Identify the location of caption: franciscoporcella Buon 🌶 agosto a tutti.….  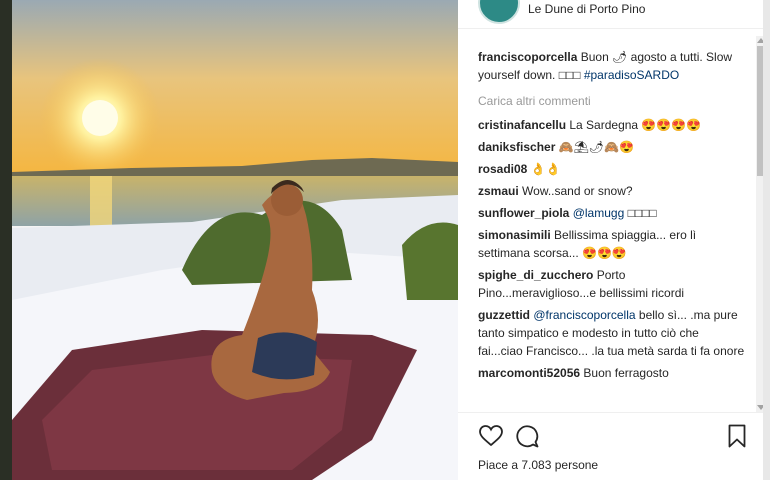
(612, 66).